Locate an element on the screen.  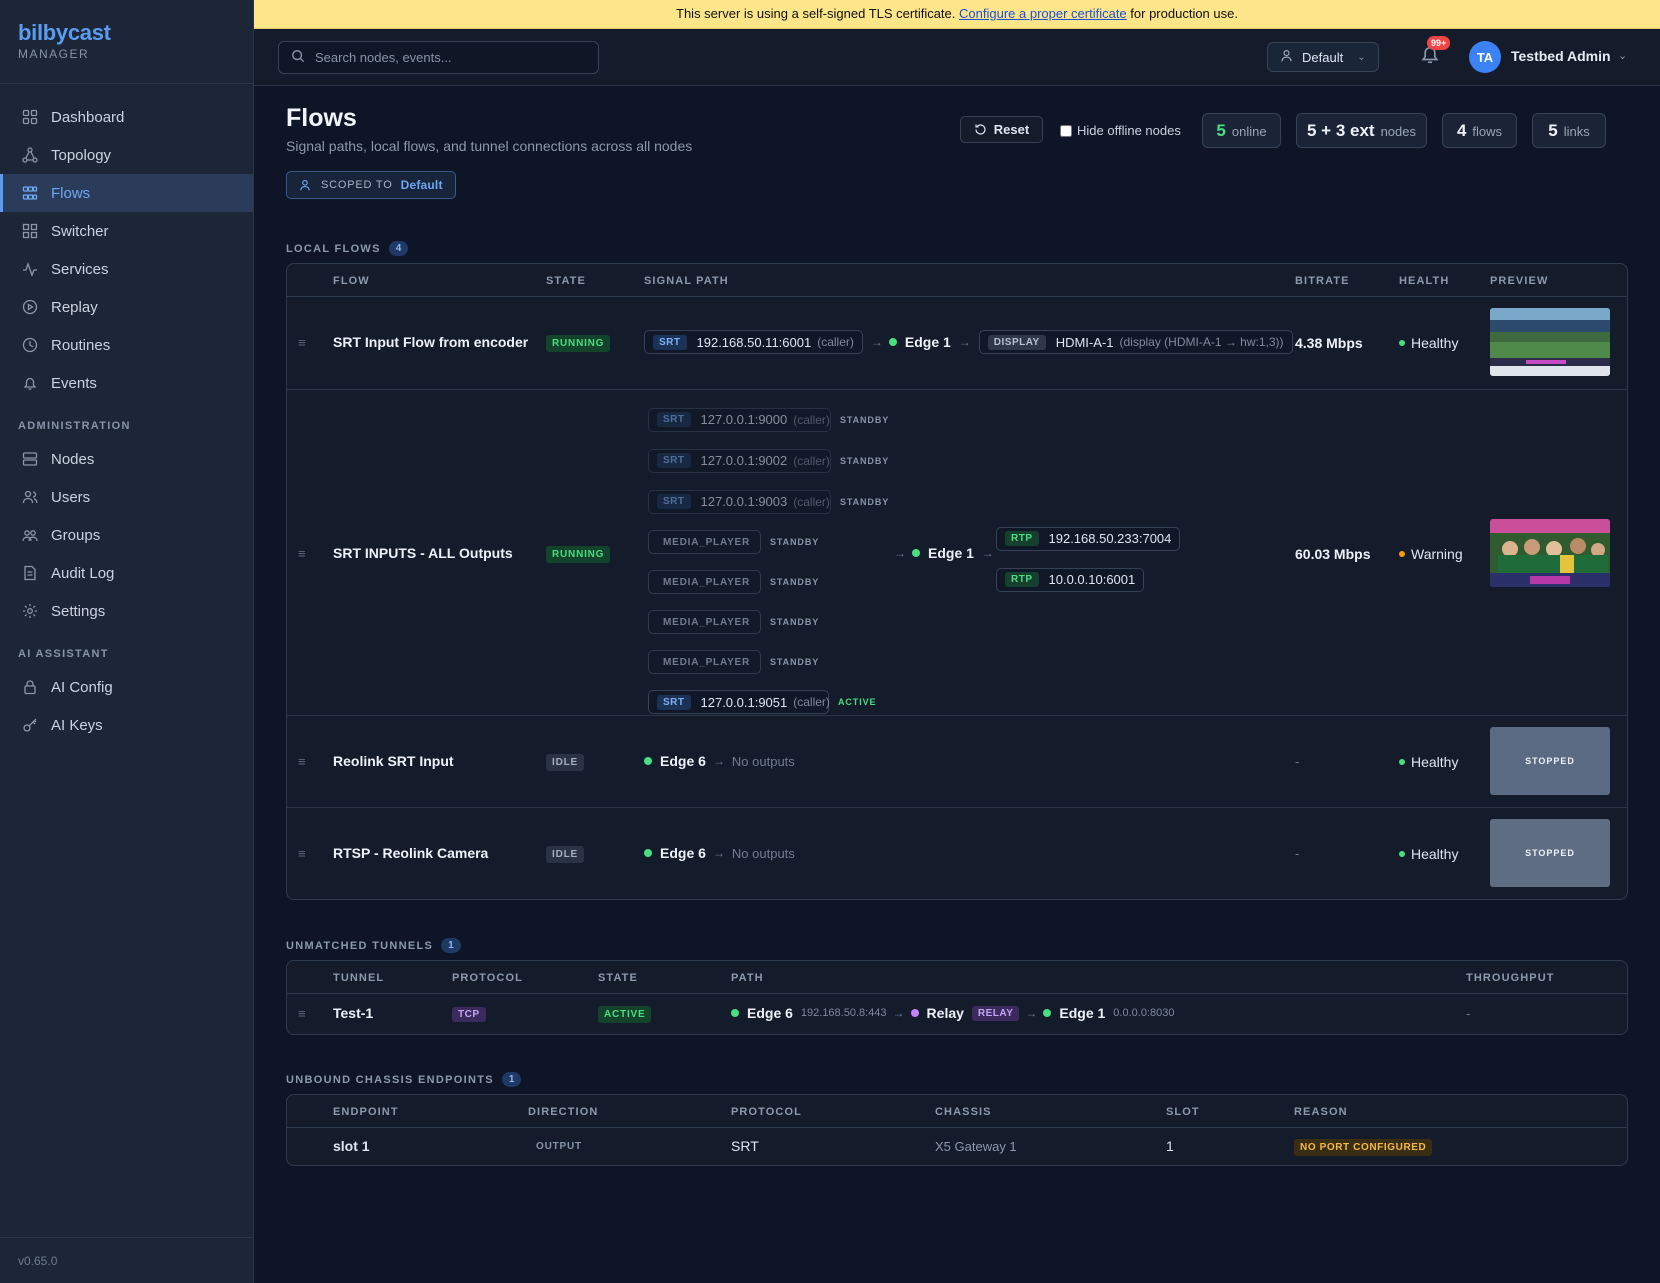
brand: bilbycast MANAGER is located at coordinates (126, 42).